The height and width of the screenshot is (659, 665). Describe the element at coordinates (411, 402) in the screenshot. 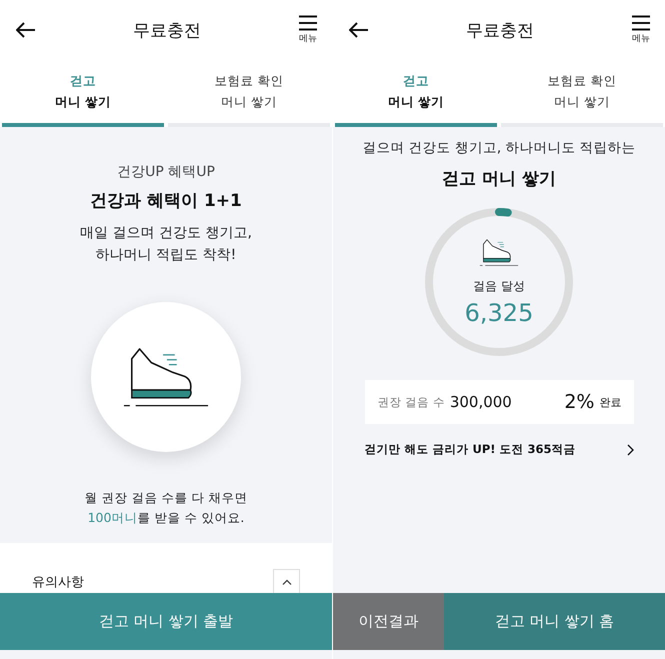

I see `goal-label: 권장 걸음 수` at that location.